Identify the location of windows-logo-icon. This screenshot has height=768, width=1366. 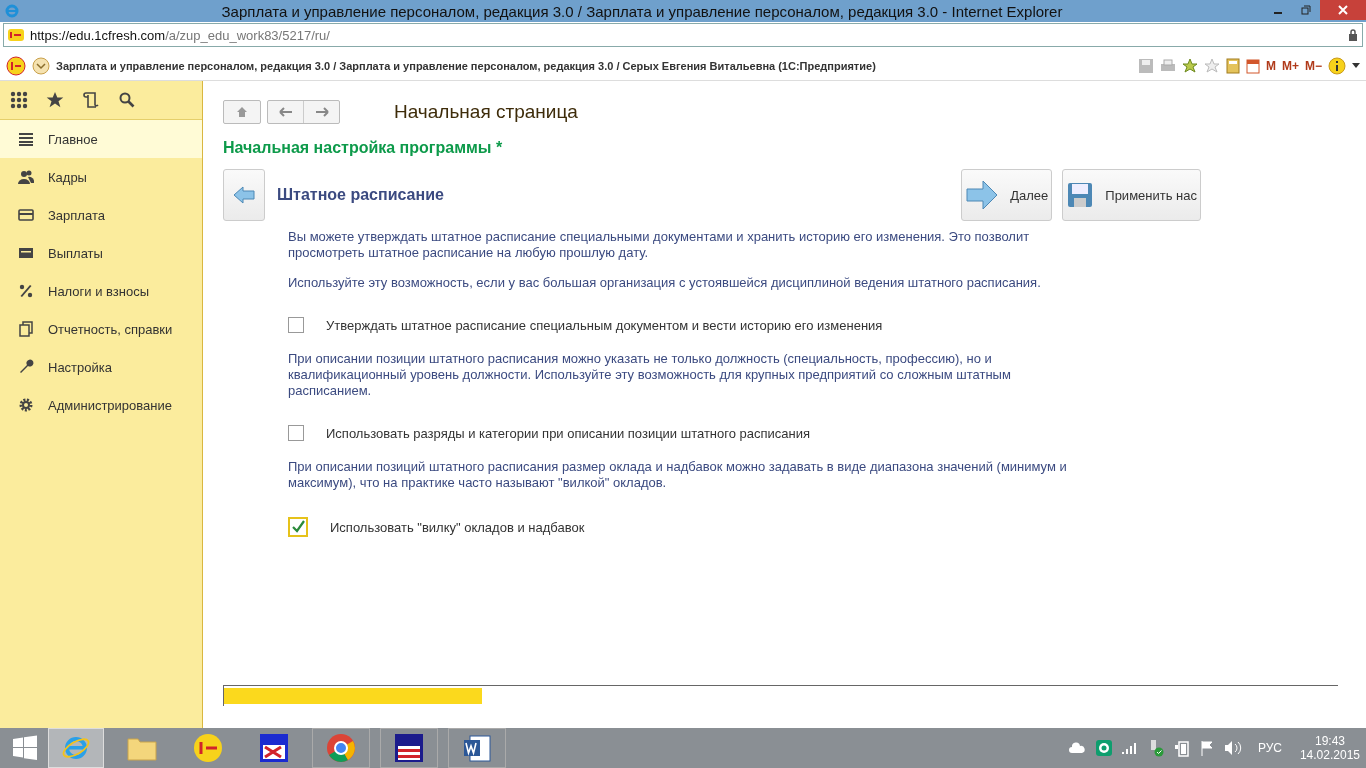
(25, 748).